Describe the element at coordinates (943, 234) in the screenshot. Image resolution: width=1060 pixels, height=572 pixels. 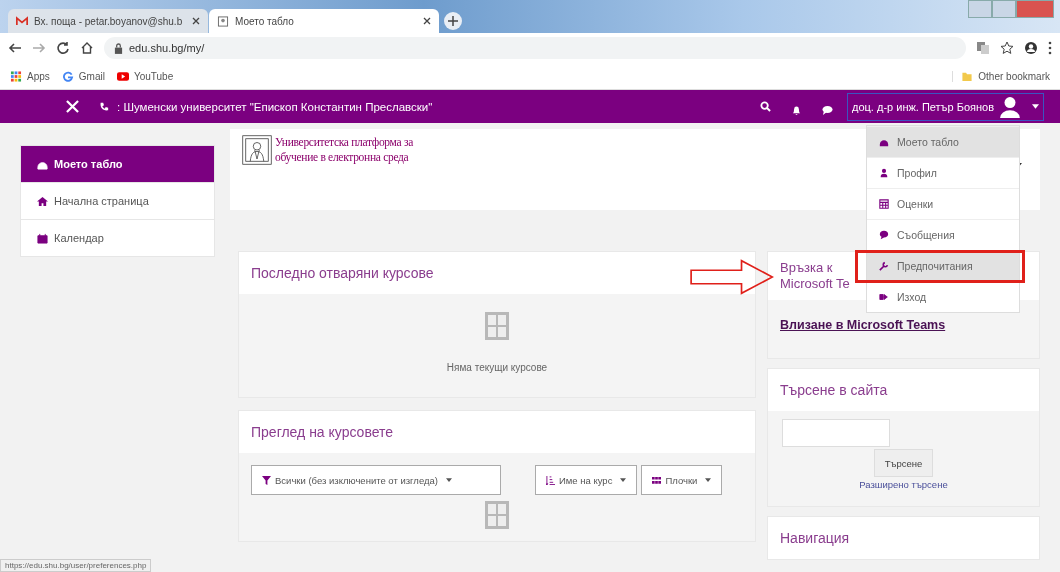
I see `menu-item: Съобщения` at that location.